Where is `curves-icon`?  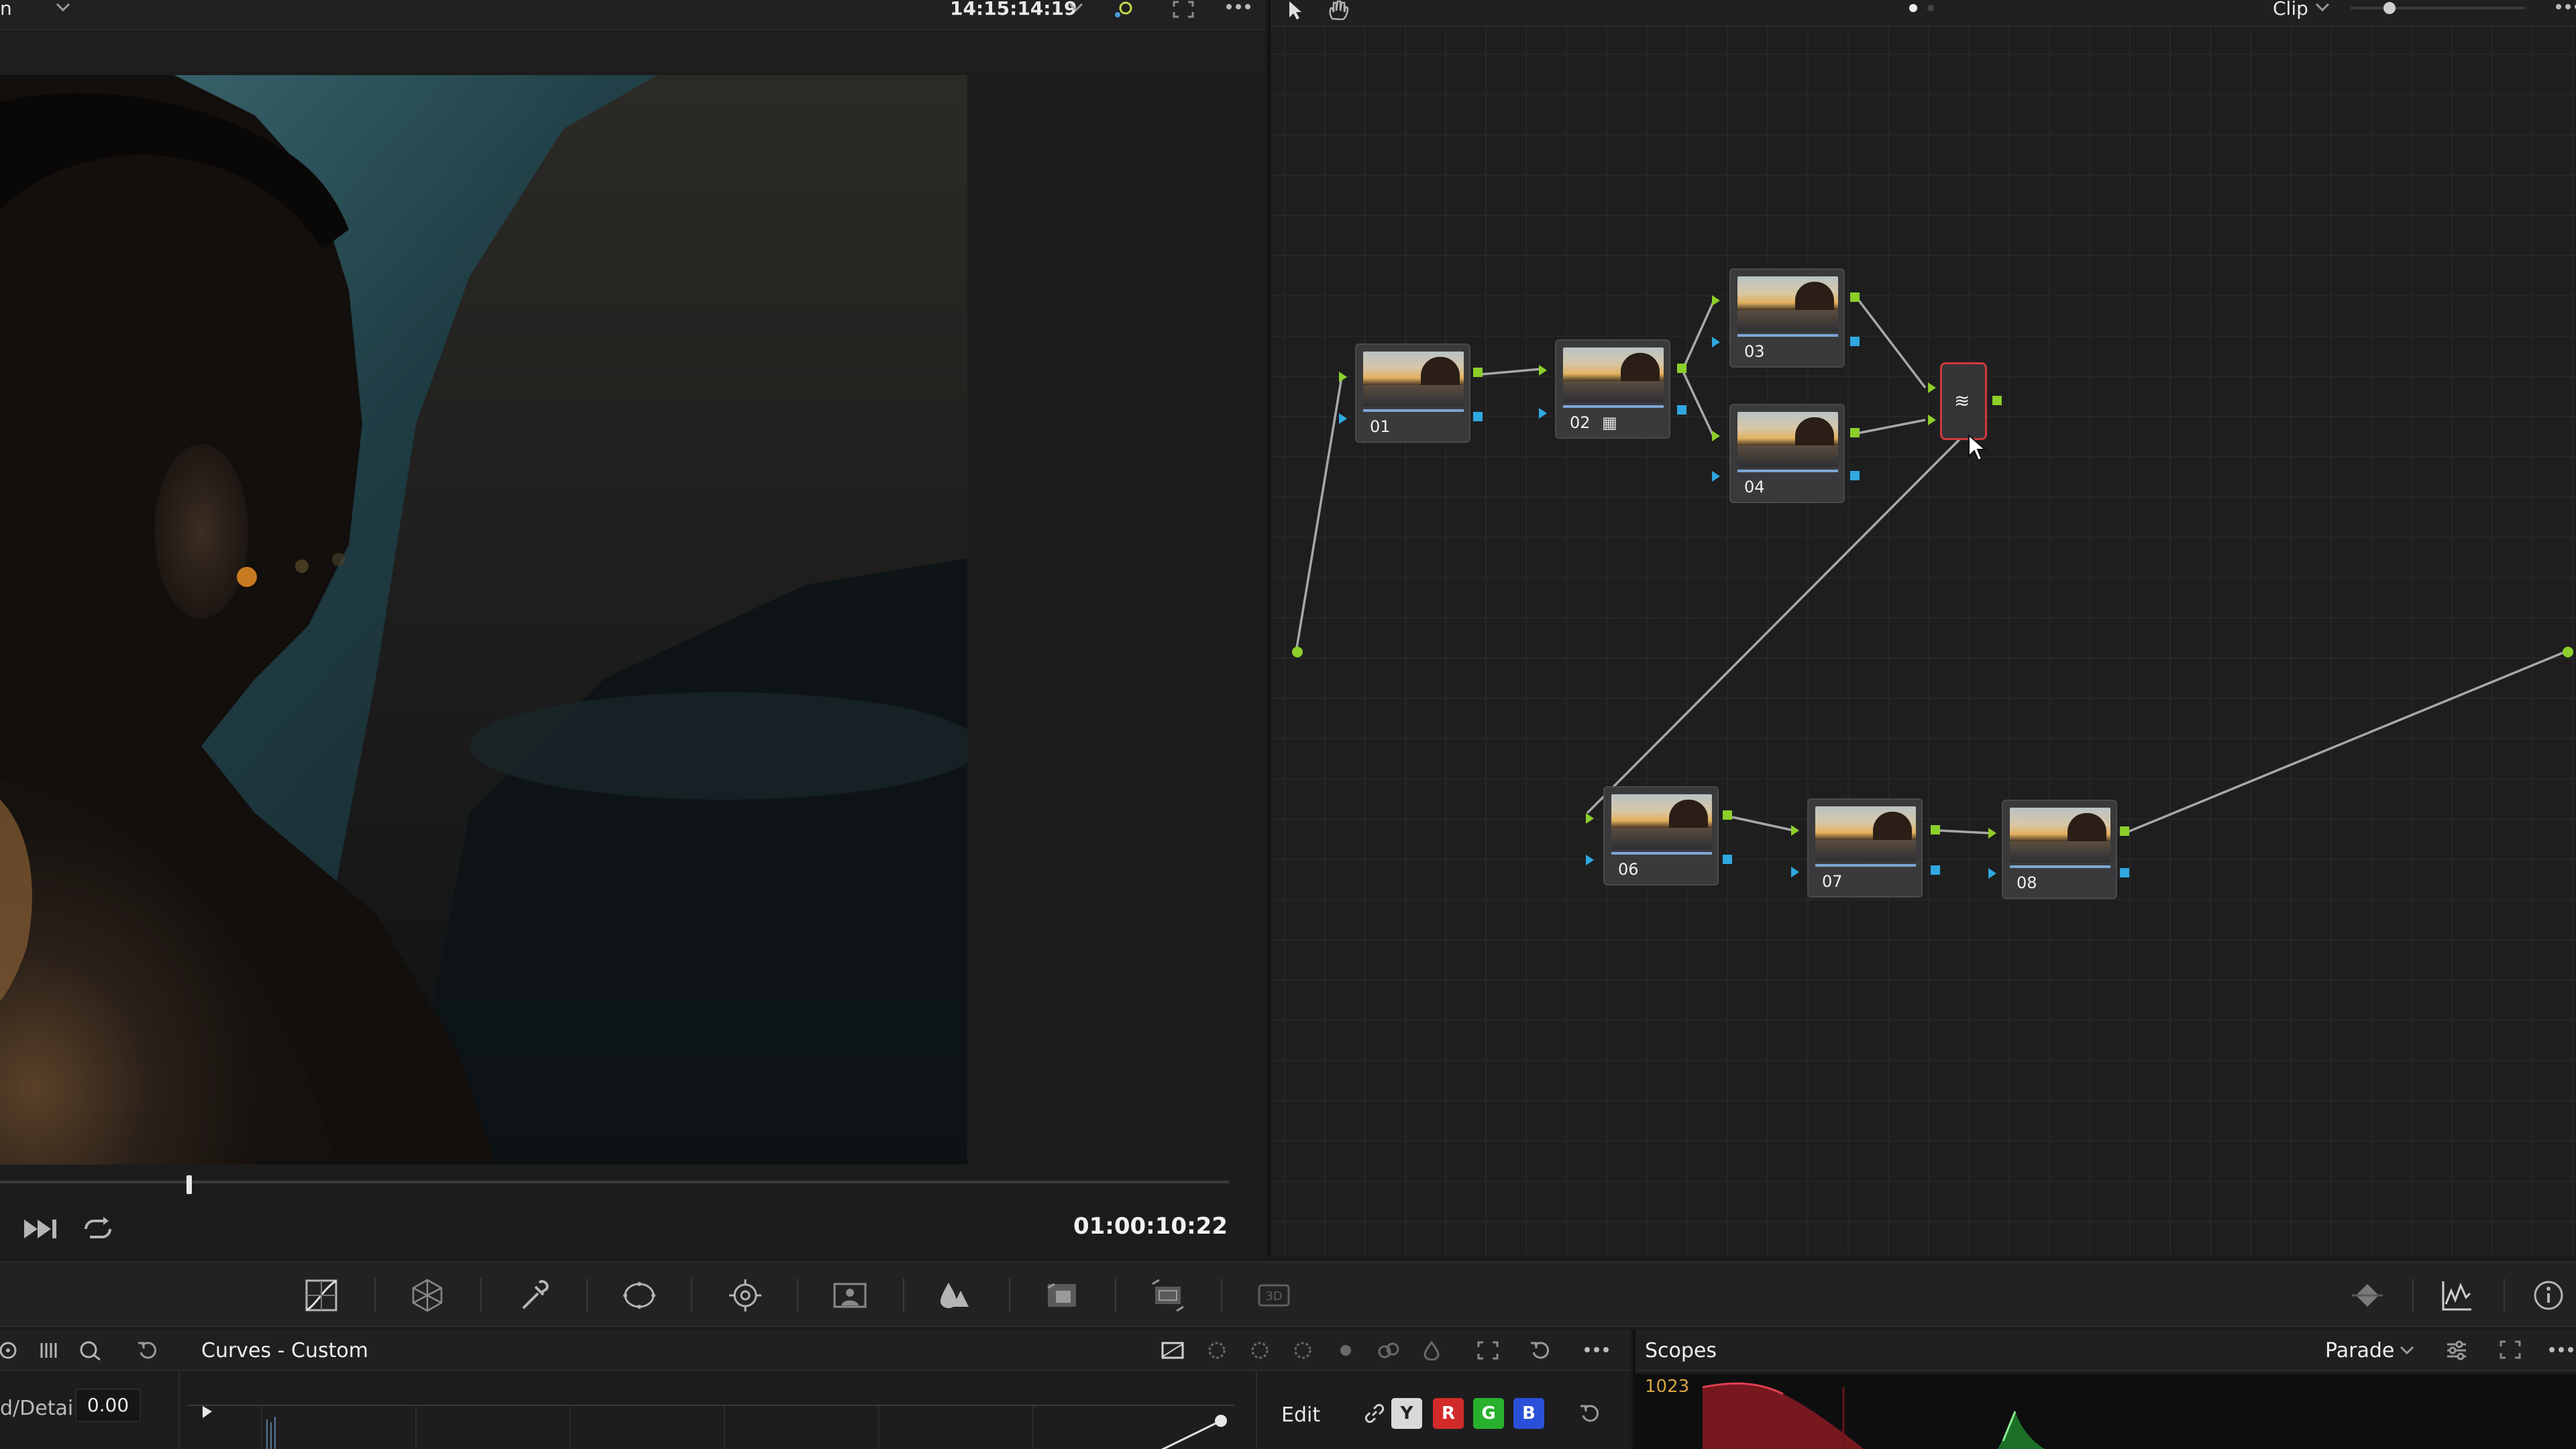
curves-icon is located at coordinates (321, 1295).